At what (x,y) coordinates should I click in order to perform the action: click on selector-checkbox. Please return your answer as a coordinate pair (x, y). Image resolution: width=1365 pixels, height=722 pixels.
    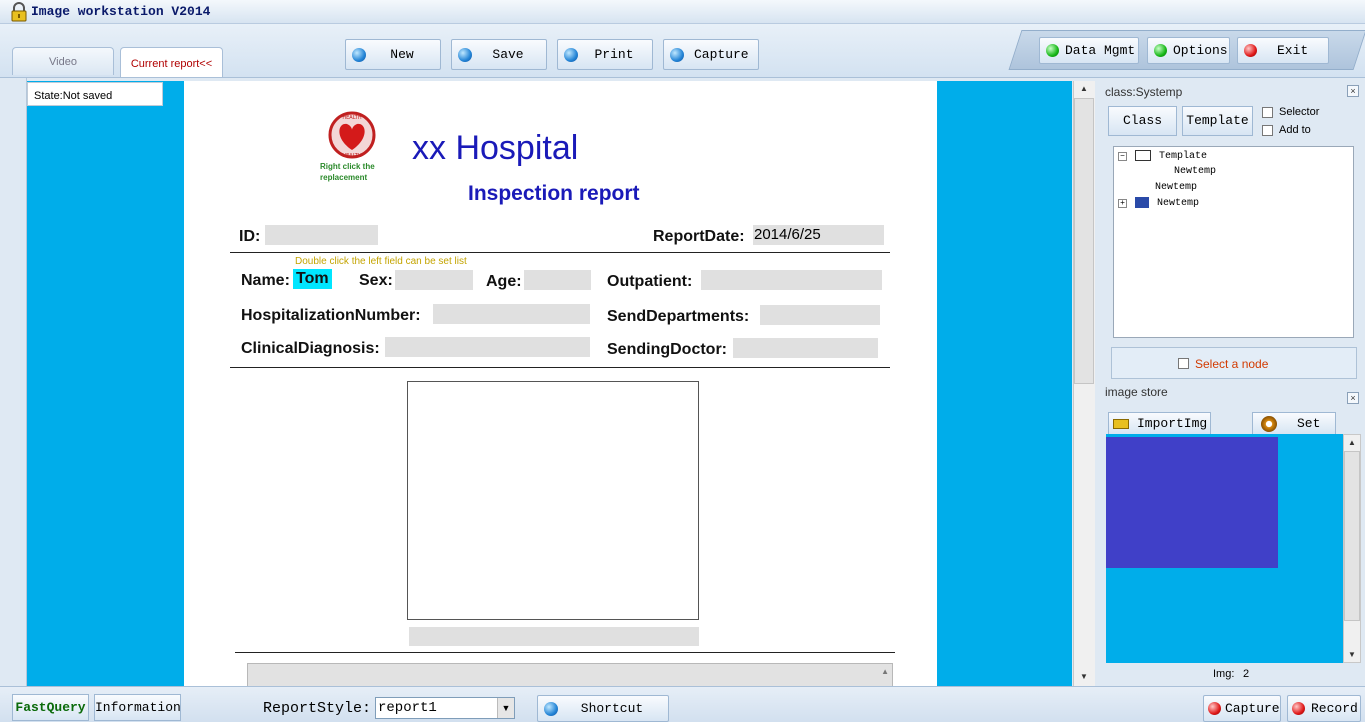
    Looking at the image, I should click on (1267, 112).